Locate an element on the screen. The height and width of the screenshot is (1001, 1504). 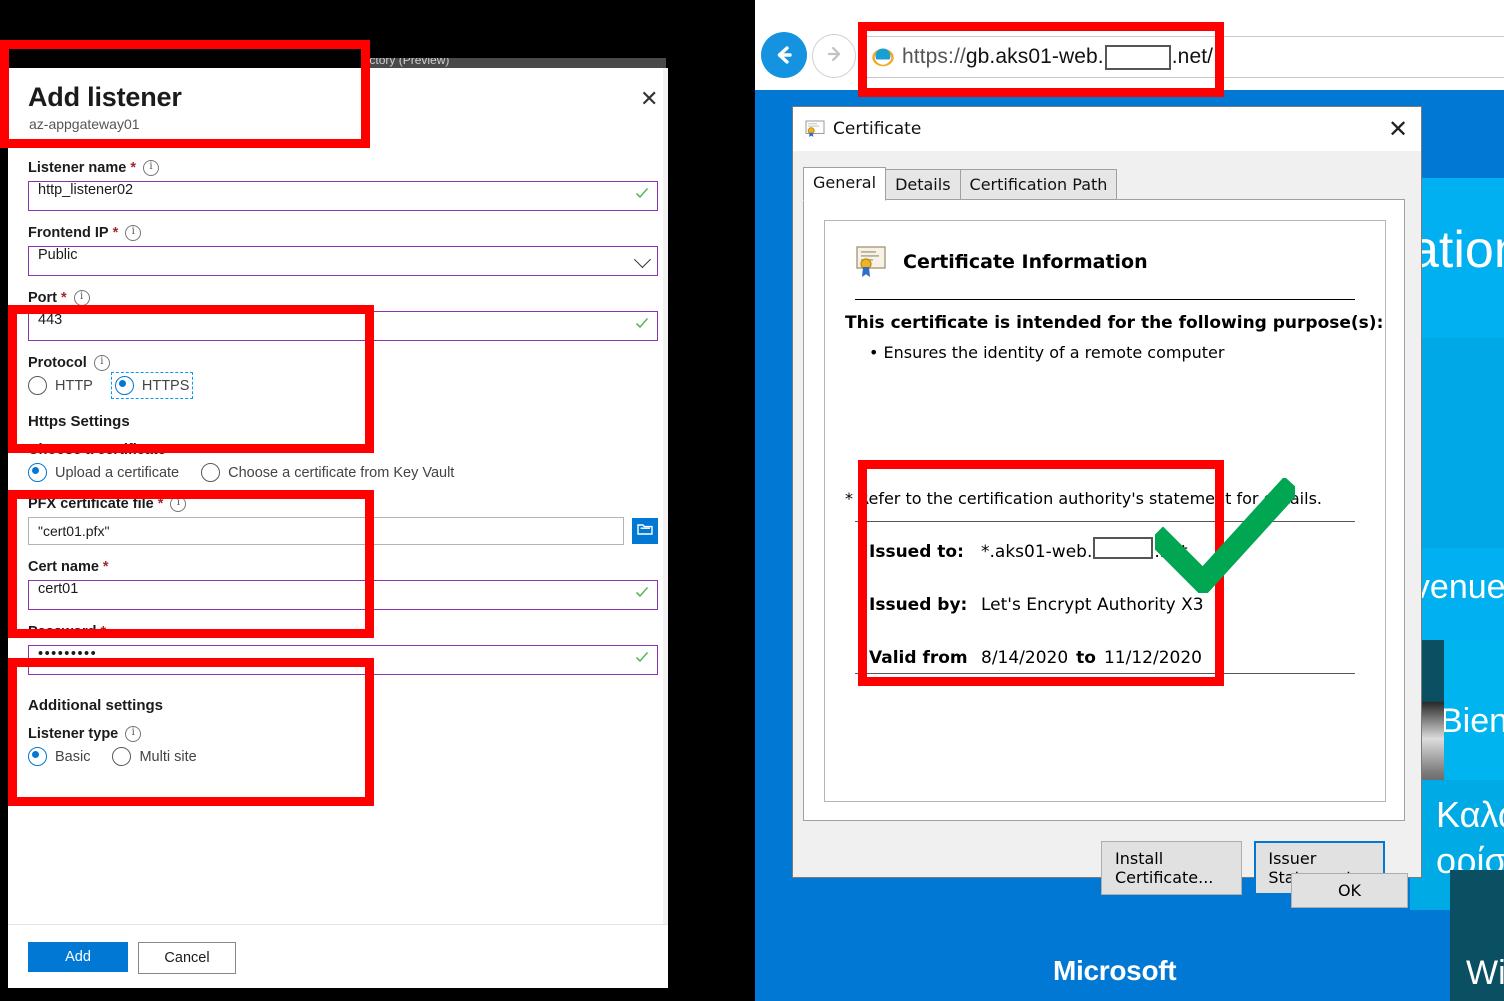
radio-keyvault-certificate: Choose a certificate from Key Vault is located at coordinates (327, 472).